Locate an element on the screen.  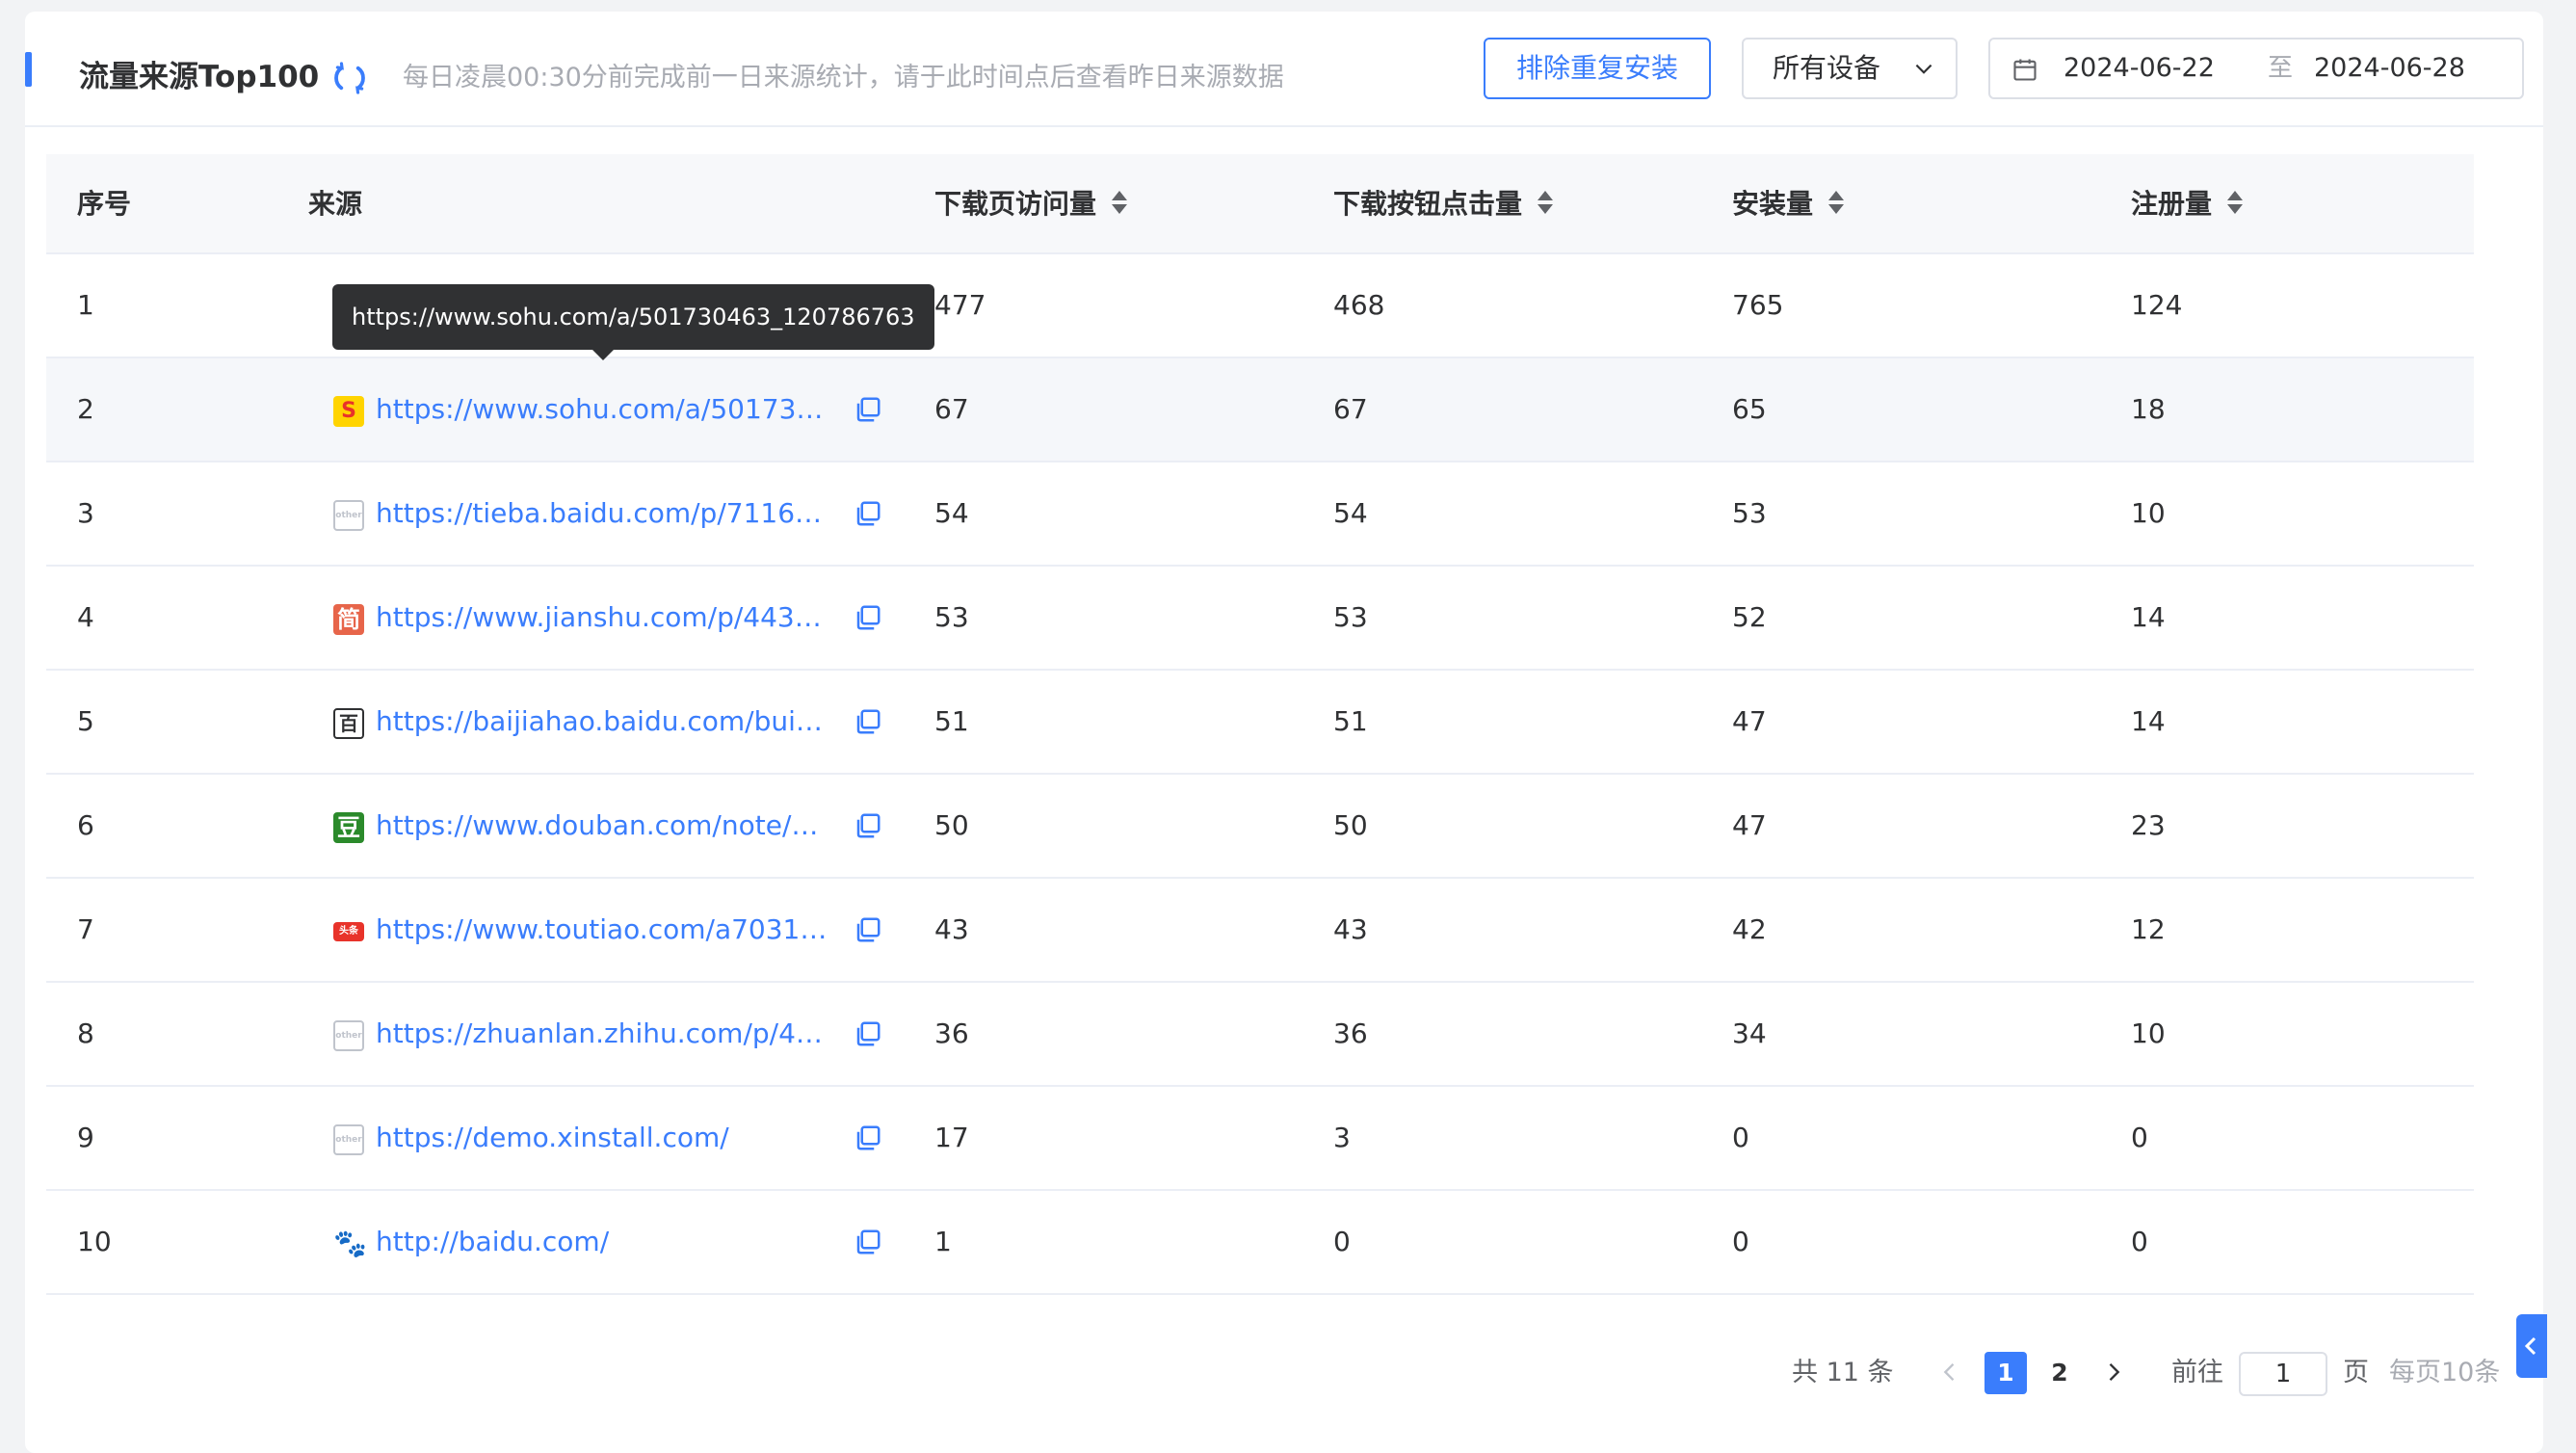
baijiahao-icon: 百 is located at coordinates (348, 724).